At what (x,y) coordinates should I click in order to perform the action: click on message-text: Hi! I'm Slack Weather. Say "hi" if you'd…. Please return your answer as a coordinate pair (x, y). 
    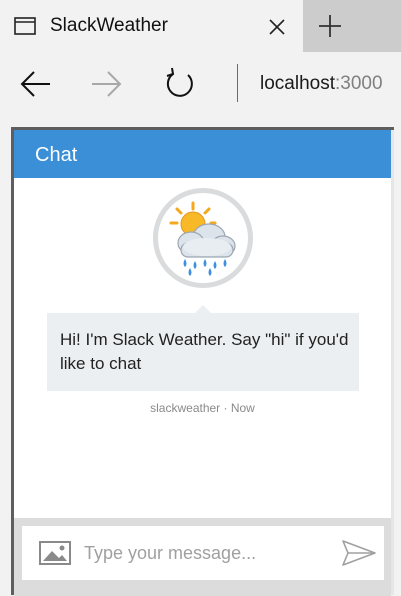
    Looking at the image, I should click on (204, 351).